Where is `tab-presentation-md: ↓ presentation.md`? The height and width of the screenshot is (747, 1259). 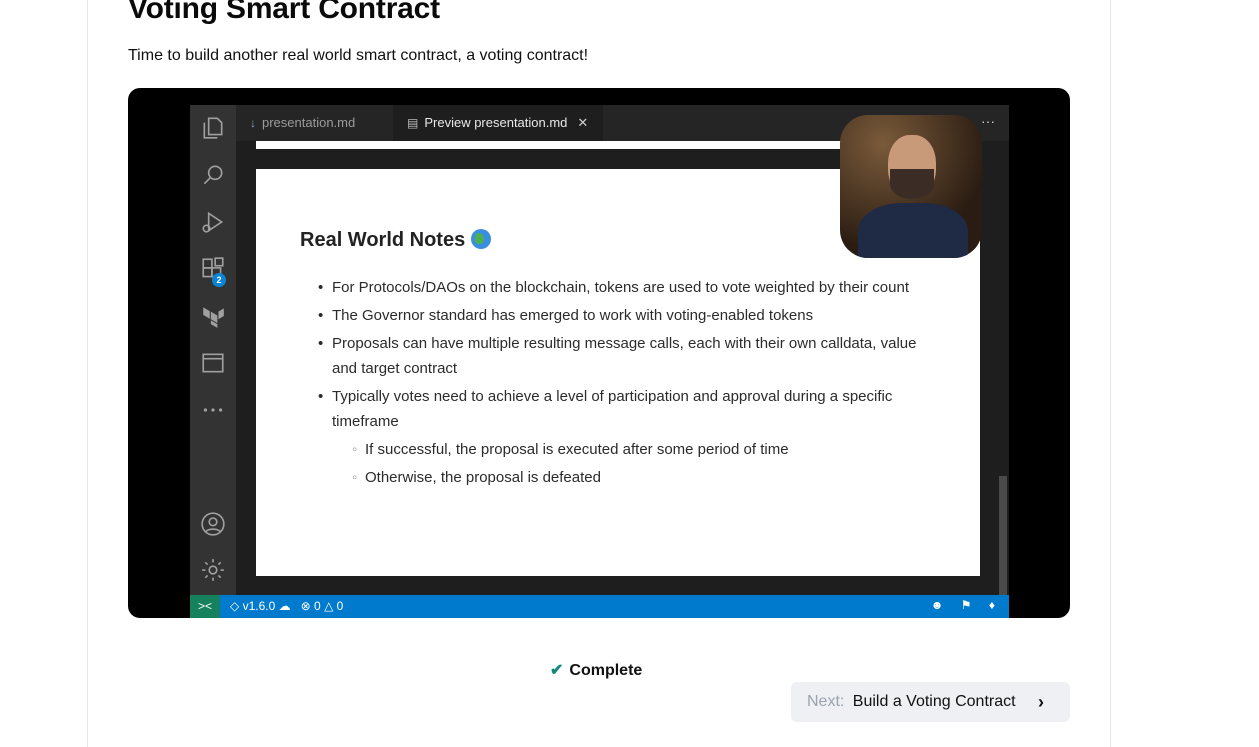
tab-presentation-md: ↓ presentation.md is located at coordinates (314, 123).